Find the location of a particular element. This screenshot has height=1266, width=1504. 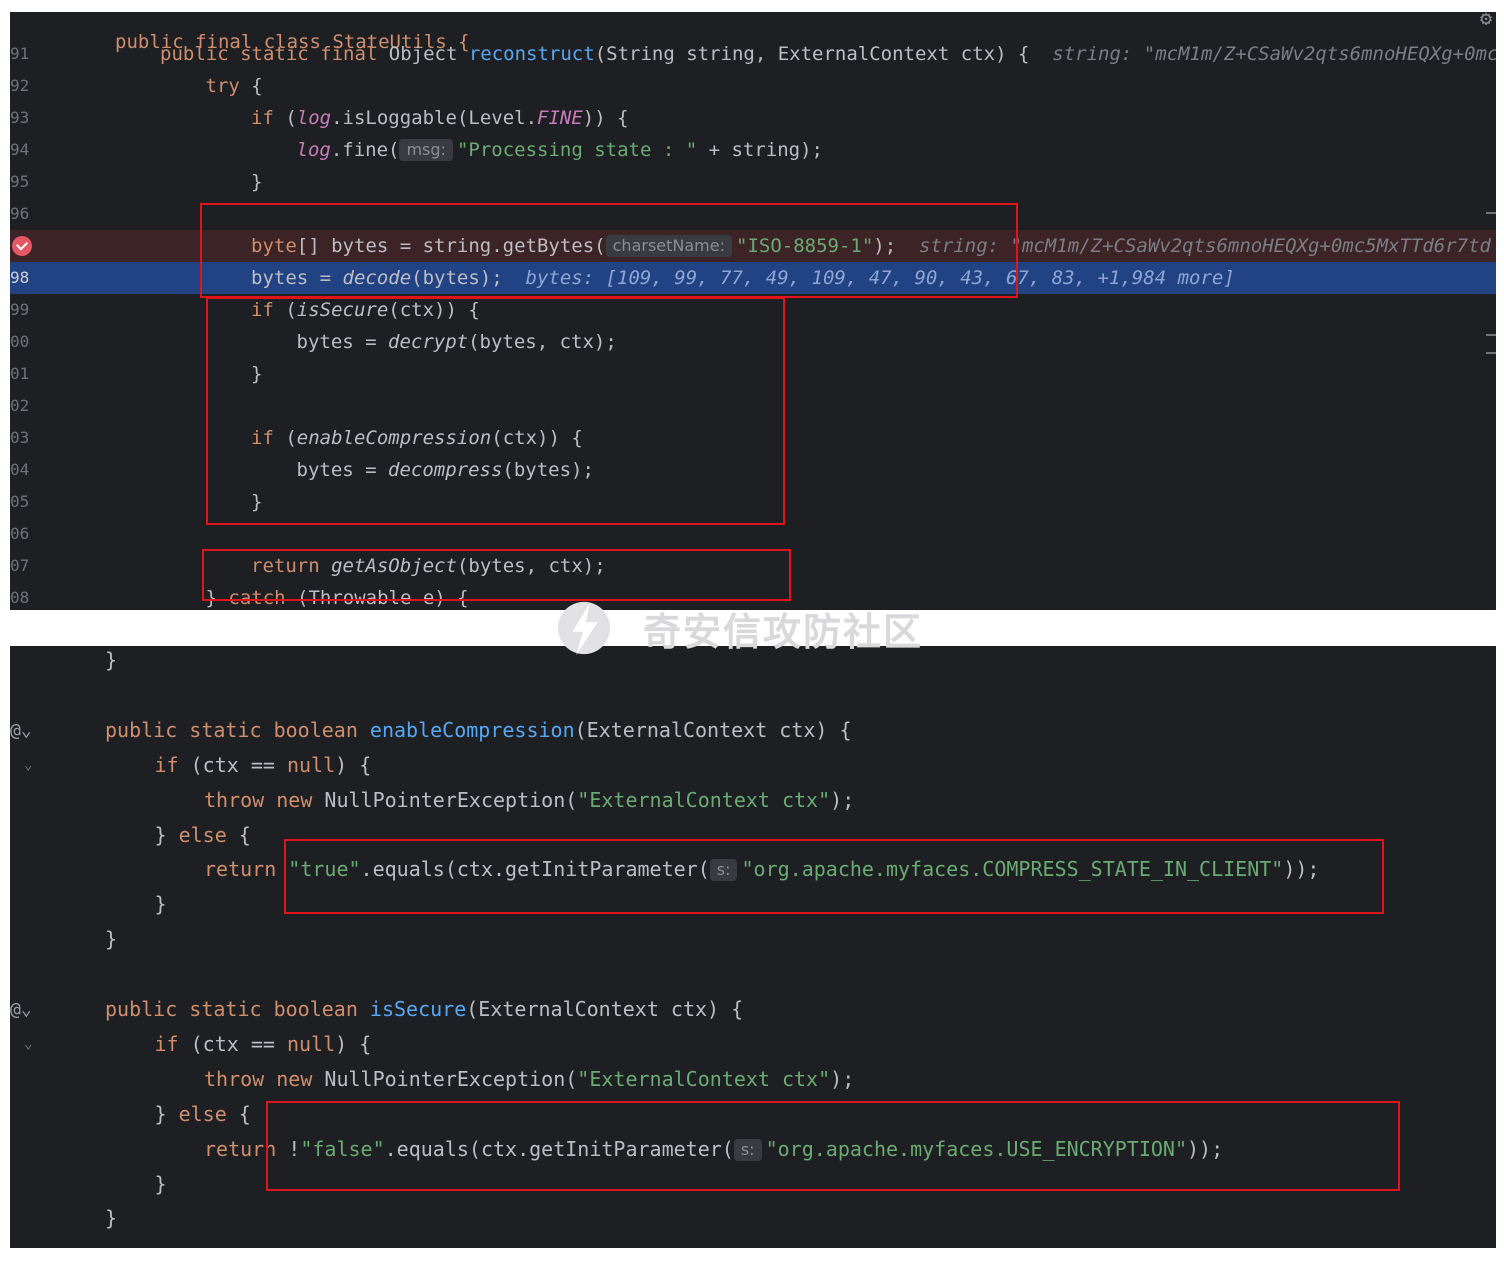

code-line: 95} is located at coordinates (753, 182).